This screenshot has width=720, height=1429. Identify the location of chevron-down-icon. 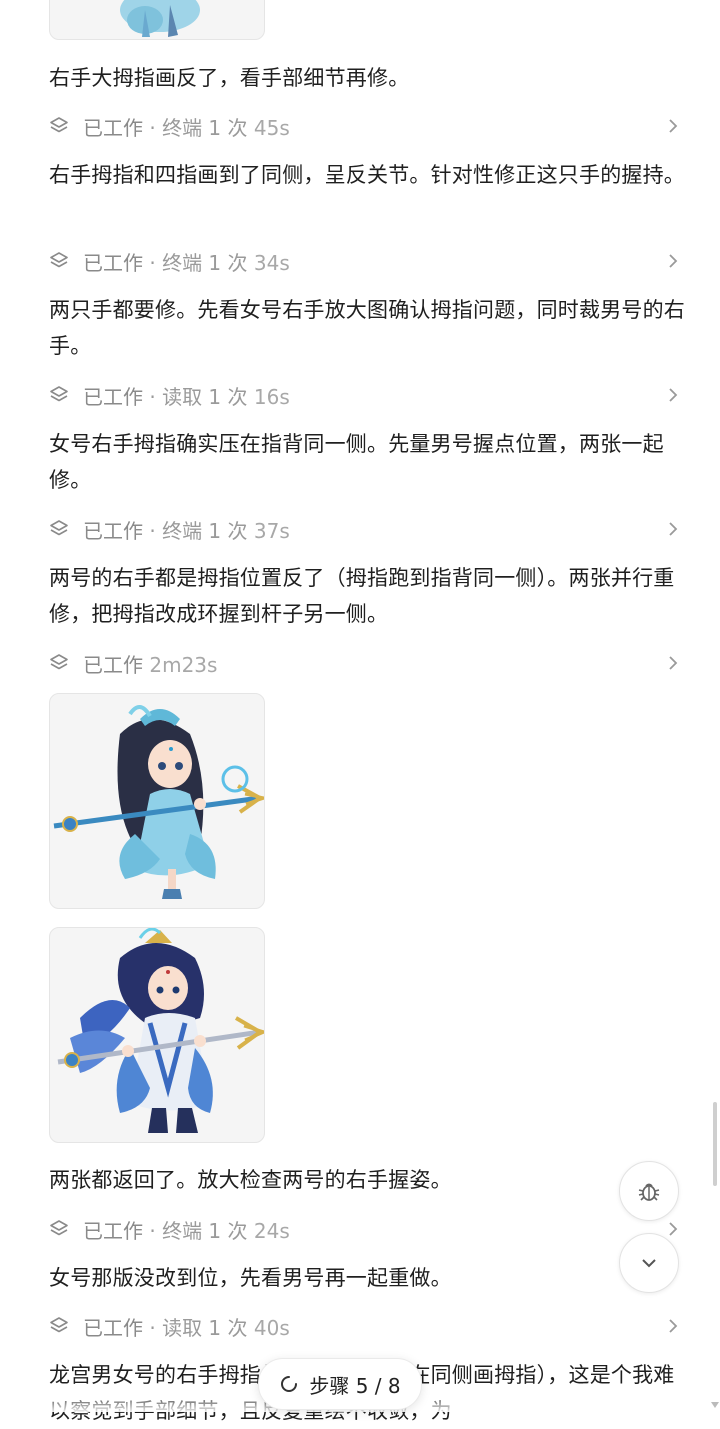
(649, 1263).